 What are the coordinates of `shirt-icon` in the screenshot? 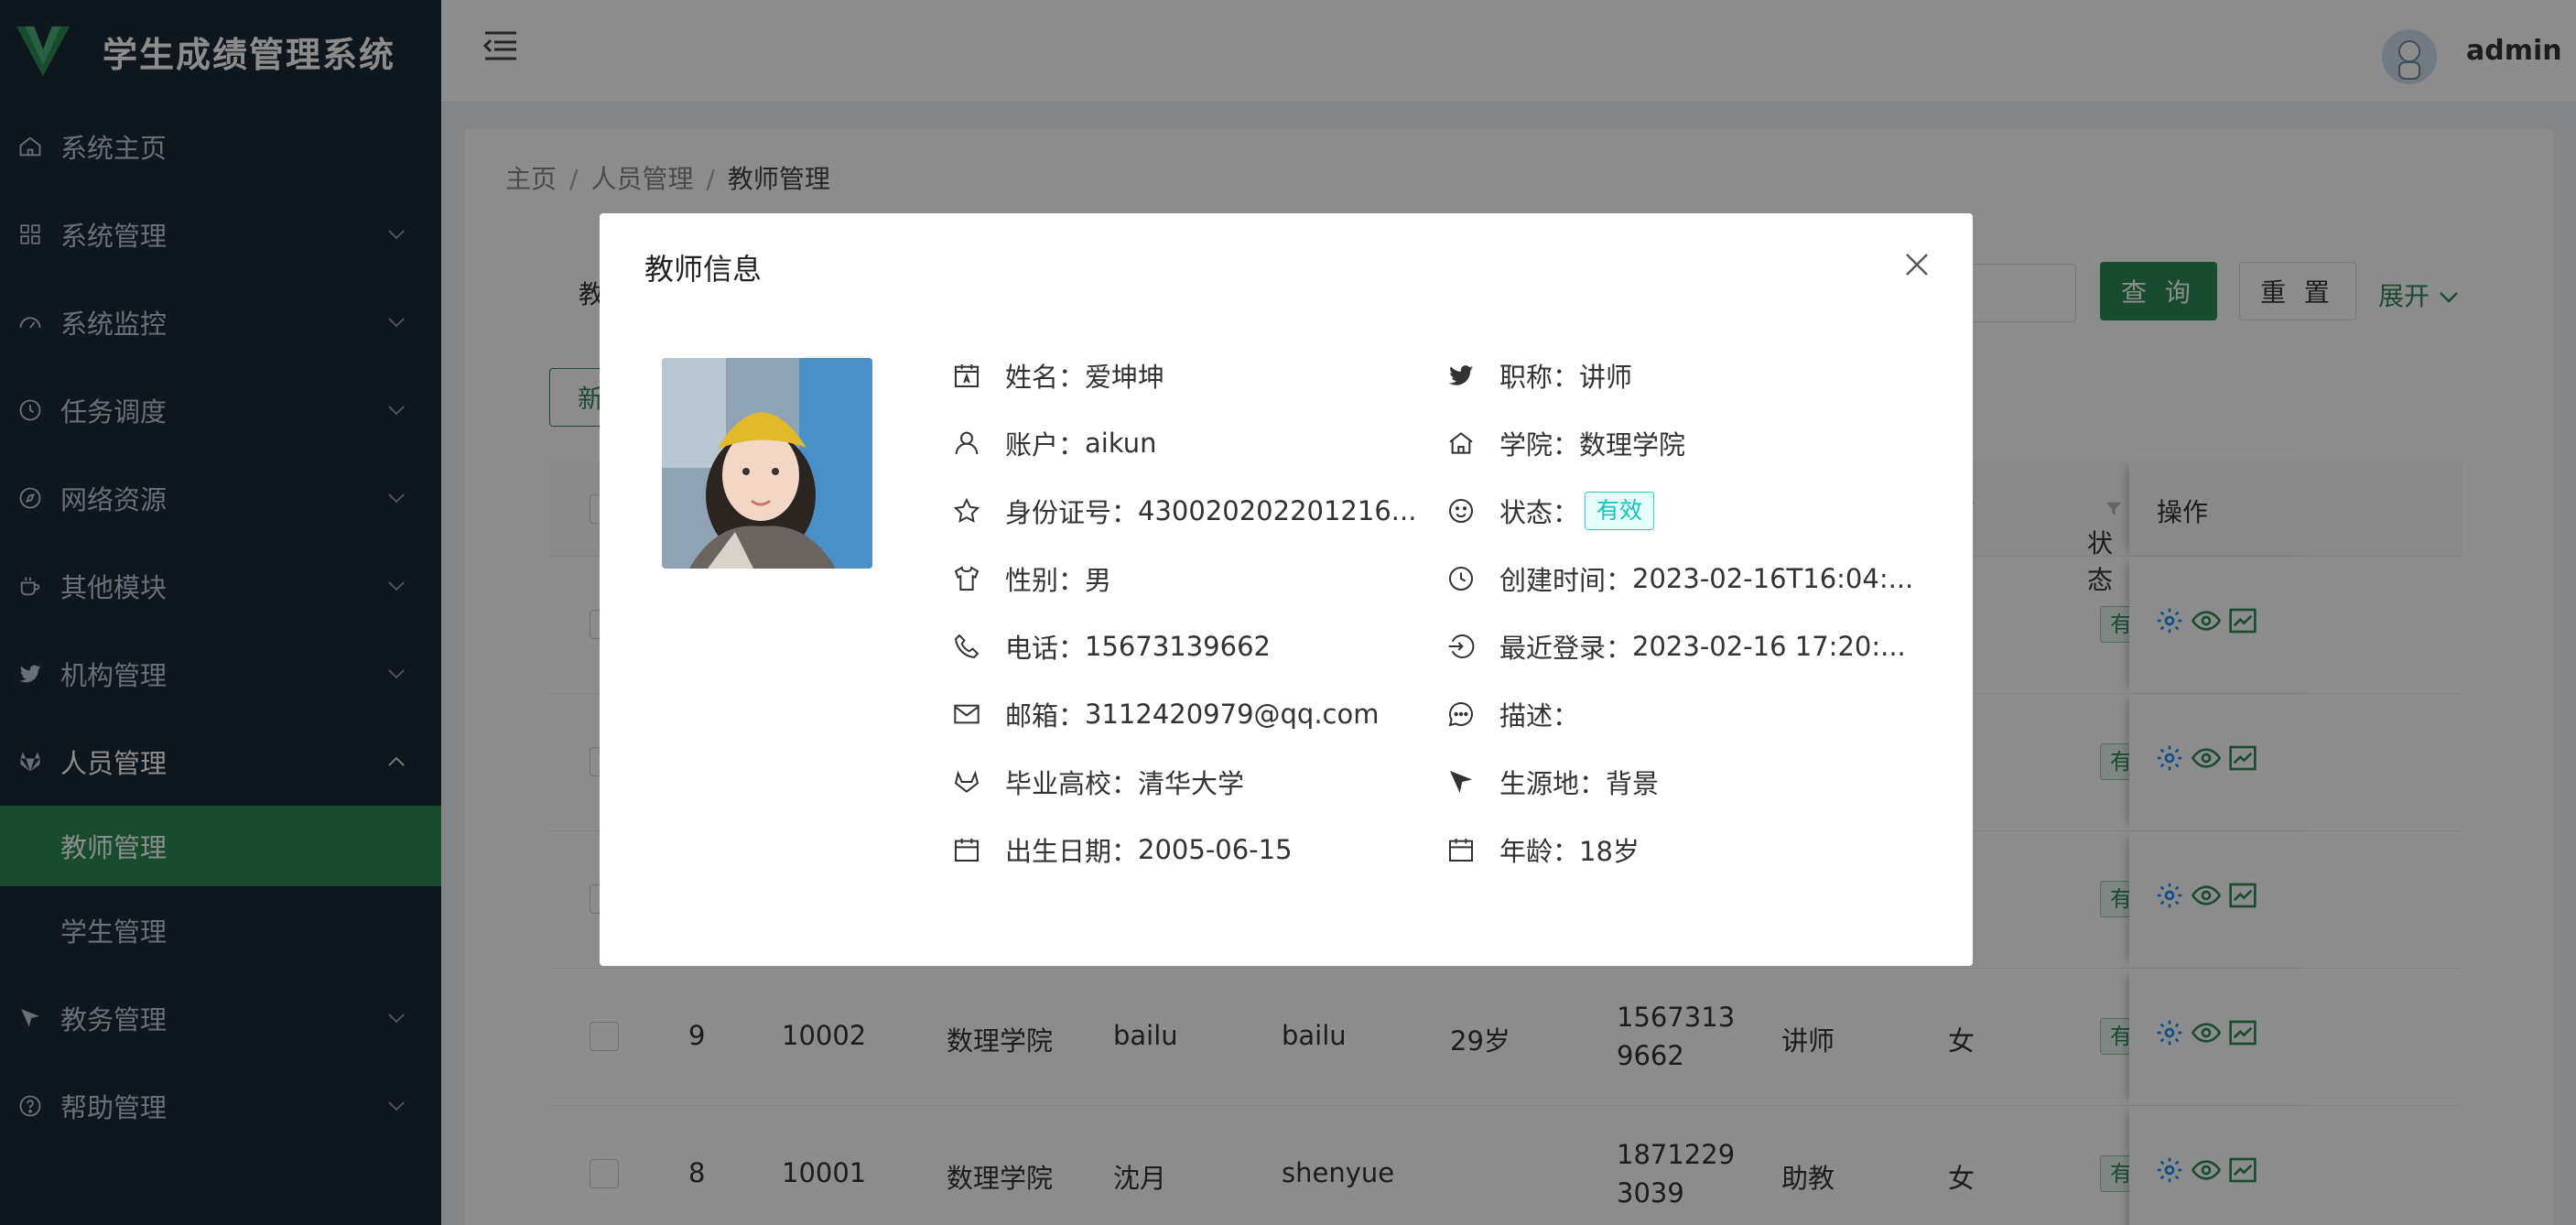 It's located at (967, 578).